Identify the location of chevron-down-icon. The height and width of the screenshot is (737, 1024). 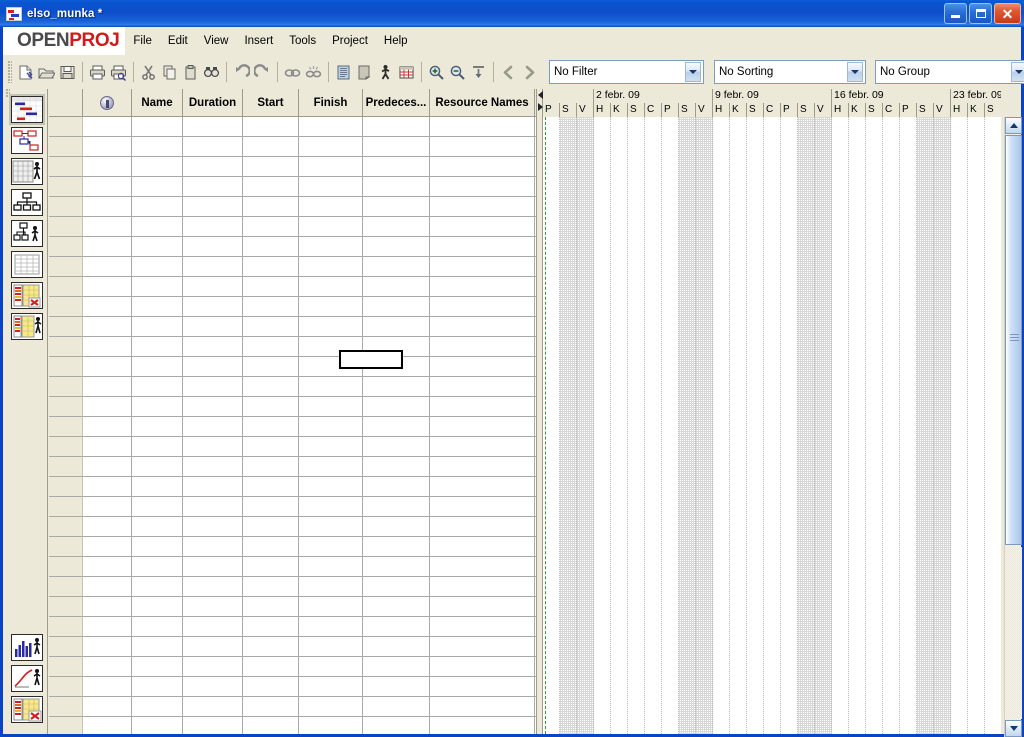
(693, 72).